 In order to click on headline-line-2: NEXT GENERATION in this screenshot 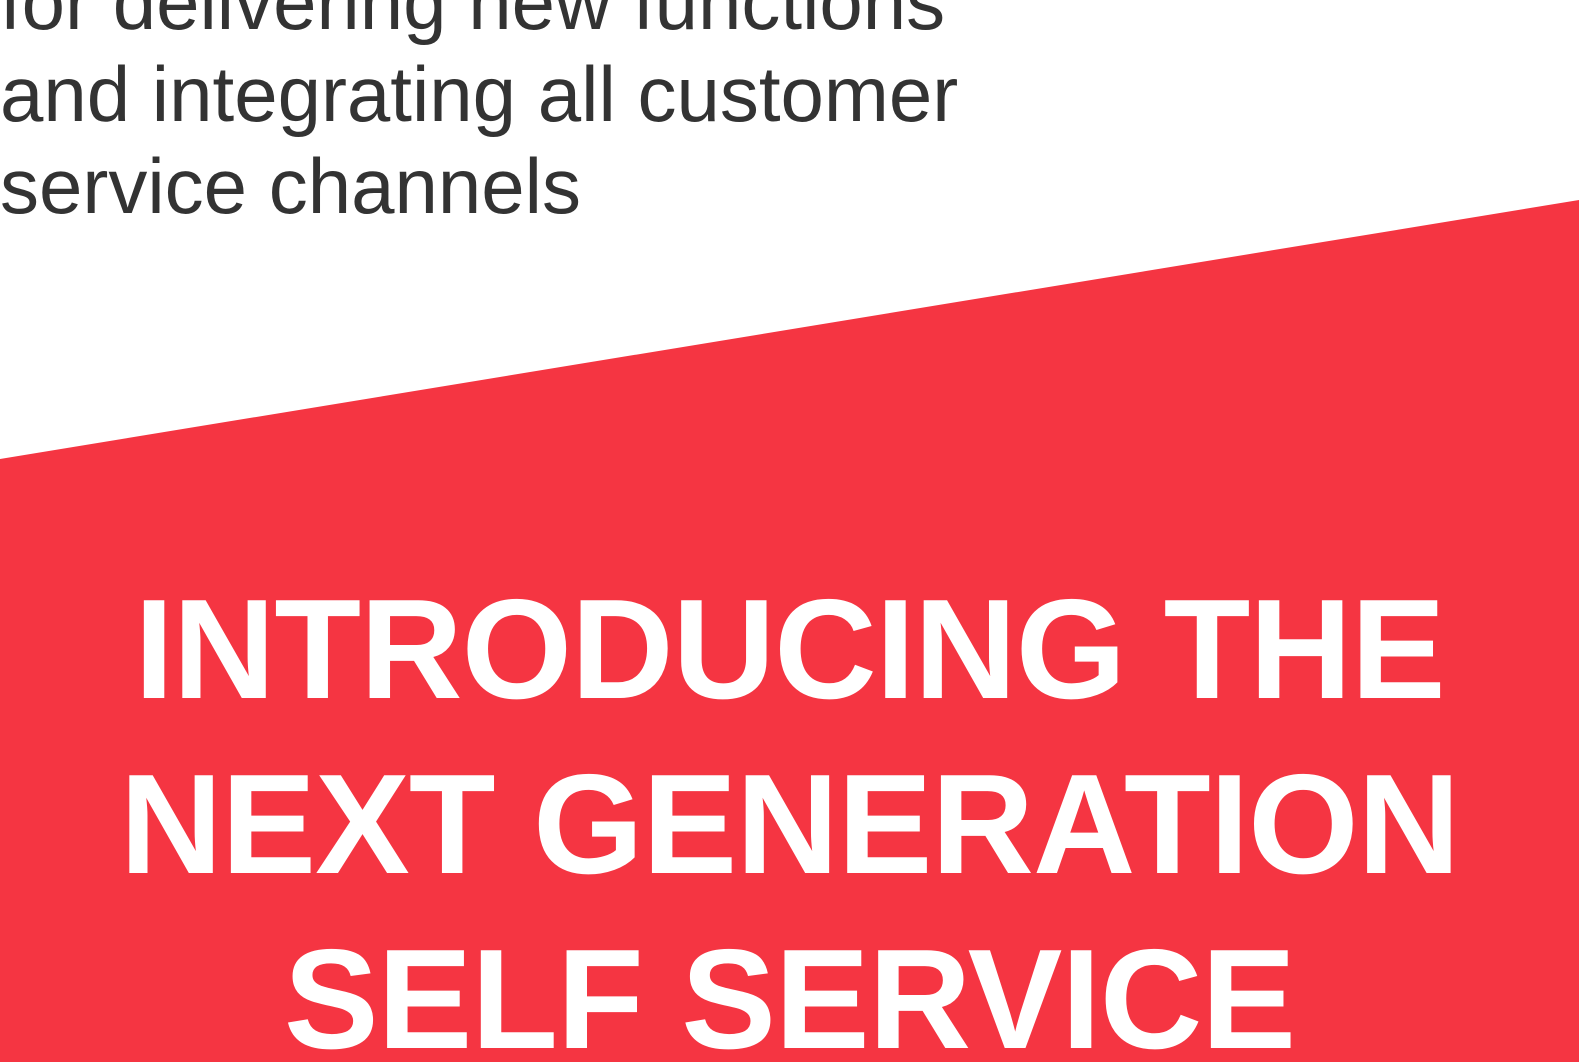, I will do `click(789, 824)`.